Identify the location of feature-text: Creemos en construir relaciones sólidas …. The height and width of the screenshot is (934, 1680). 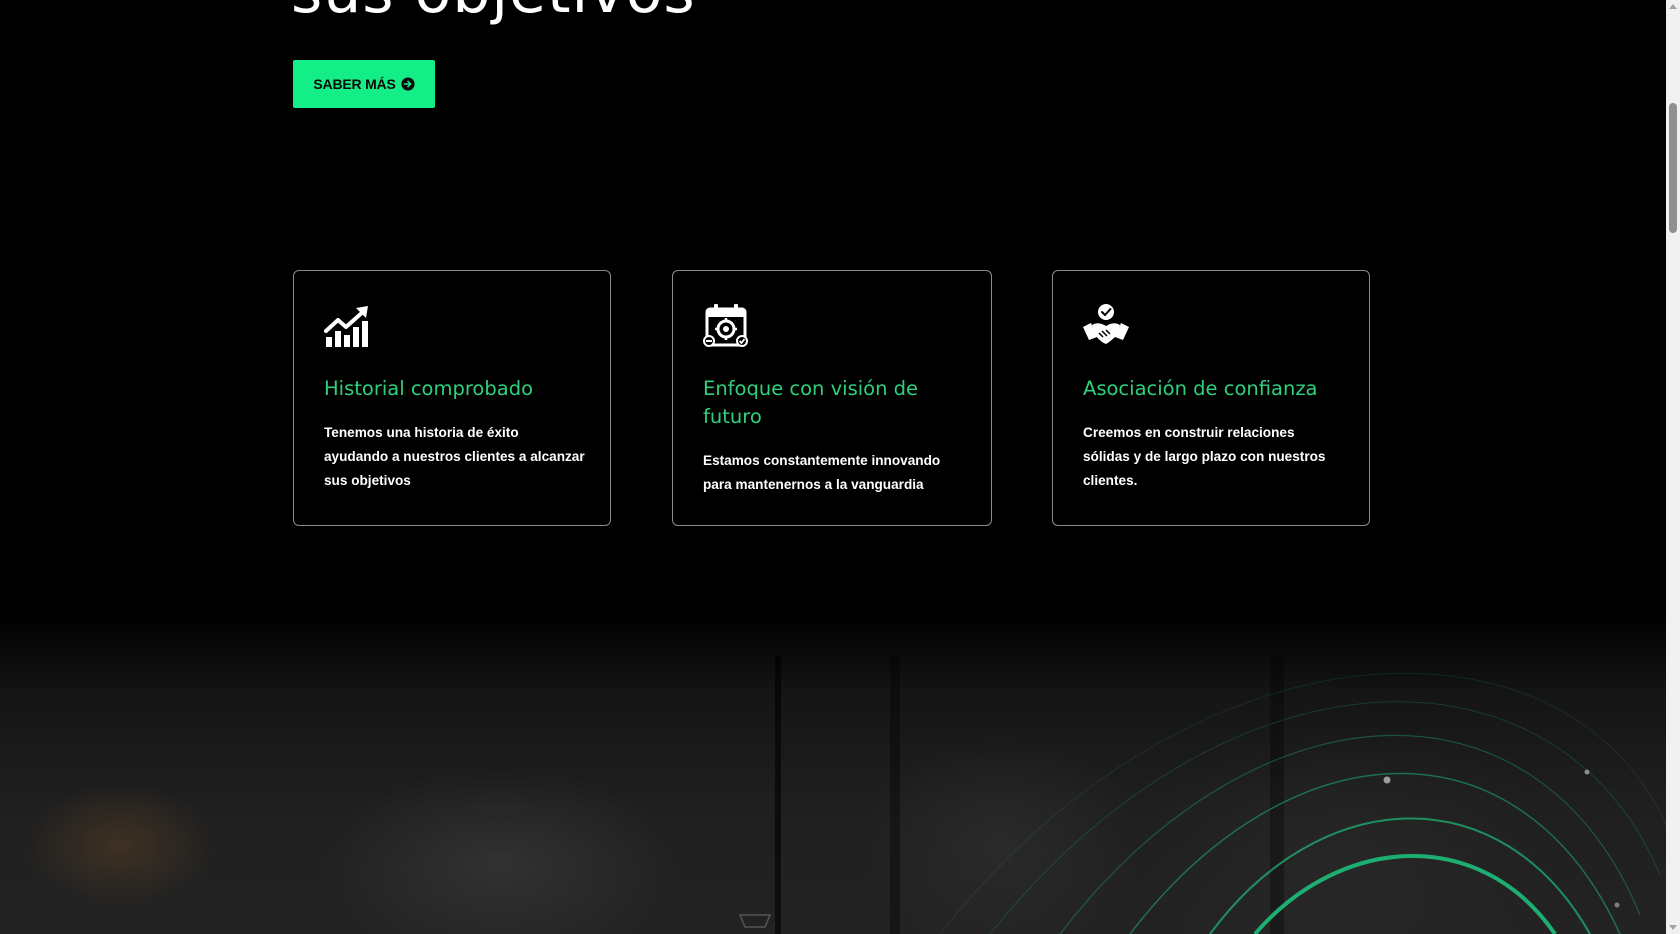
(1204, 456).